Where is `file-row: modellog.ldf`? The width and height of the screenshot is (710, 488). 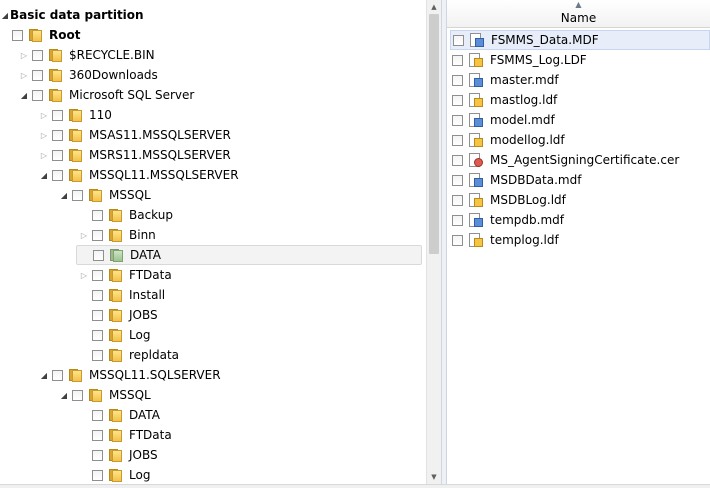 file-row: modellog.ldf is located at coordinates (580, 140).